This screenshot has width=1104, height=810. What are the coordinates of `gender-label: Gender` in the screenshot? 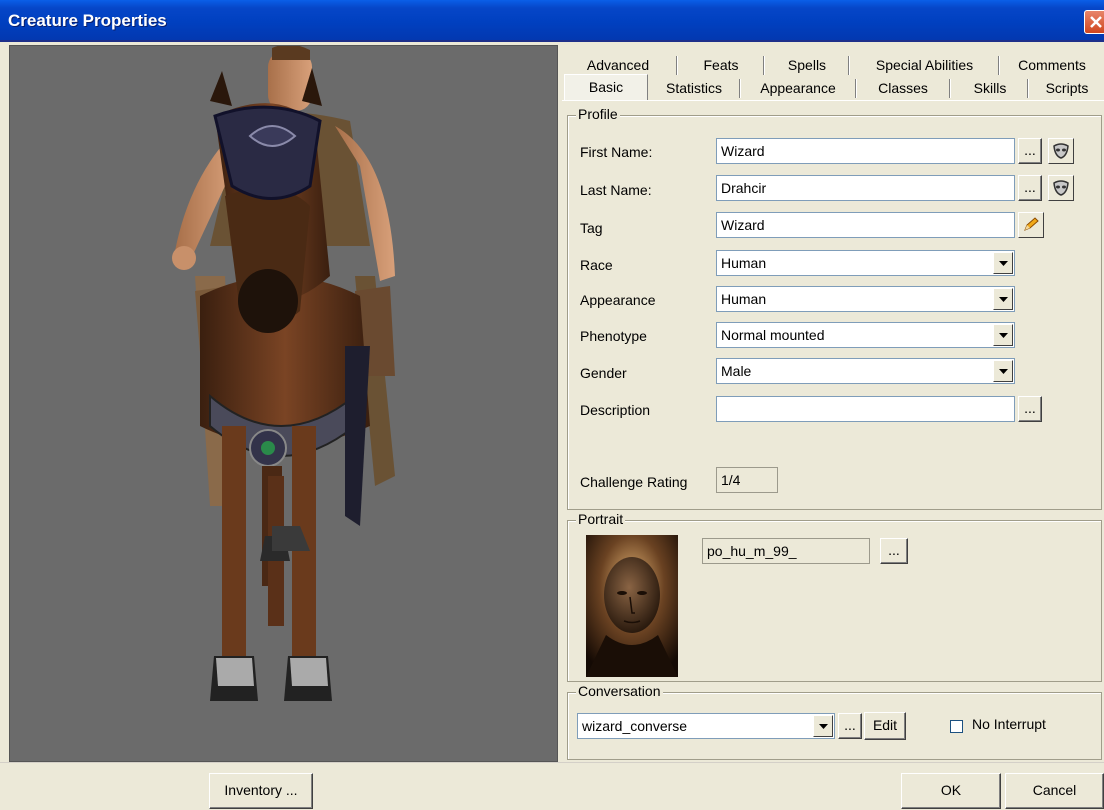 It's located at (603, 373).